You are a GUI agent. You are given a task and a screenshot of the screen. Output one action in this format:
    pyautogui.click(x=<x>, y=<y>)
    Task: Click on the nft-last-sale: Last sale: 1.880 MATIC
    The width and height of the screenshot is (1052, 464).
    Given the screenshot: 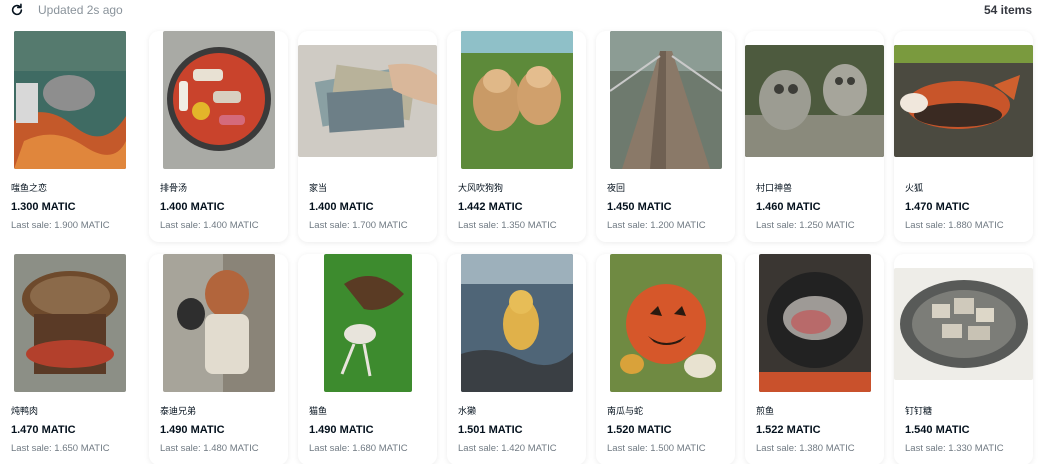 What is the action you would take?
    pyautogui.click(x=954, y=225)
    